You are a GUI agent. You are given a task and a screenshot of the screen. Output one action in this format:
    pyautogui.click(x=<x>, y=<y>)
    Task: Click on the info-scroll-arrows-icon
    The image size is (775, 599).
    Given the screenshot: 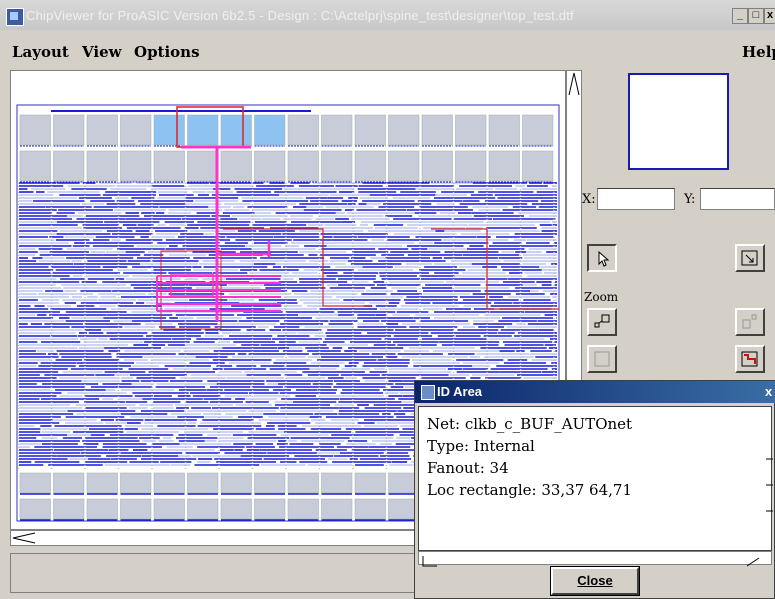 What is the action you would take?
    pyautogui.click(x=591, y=561)
    